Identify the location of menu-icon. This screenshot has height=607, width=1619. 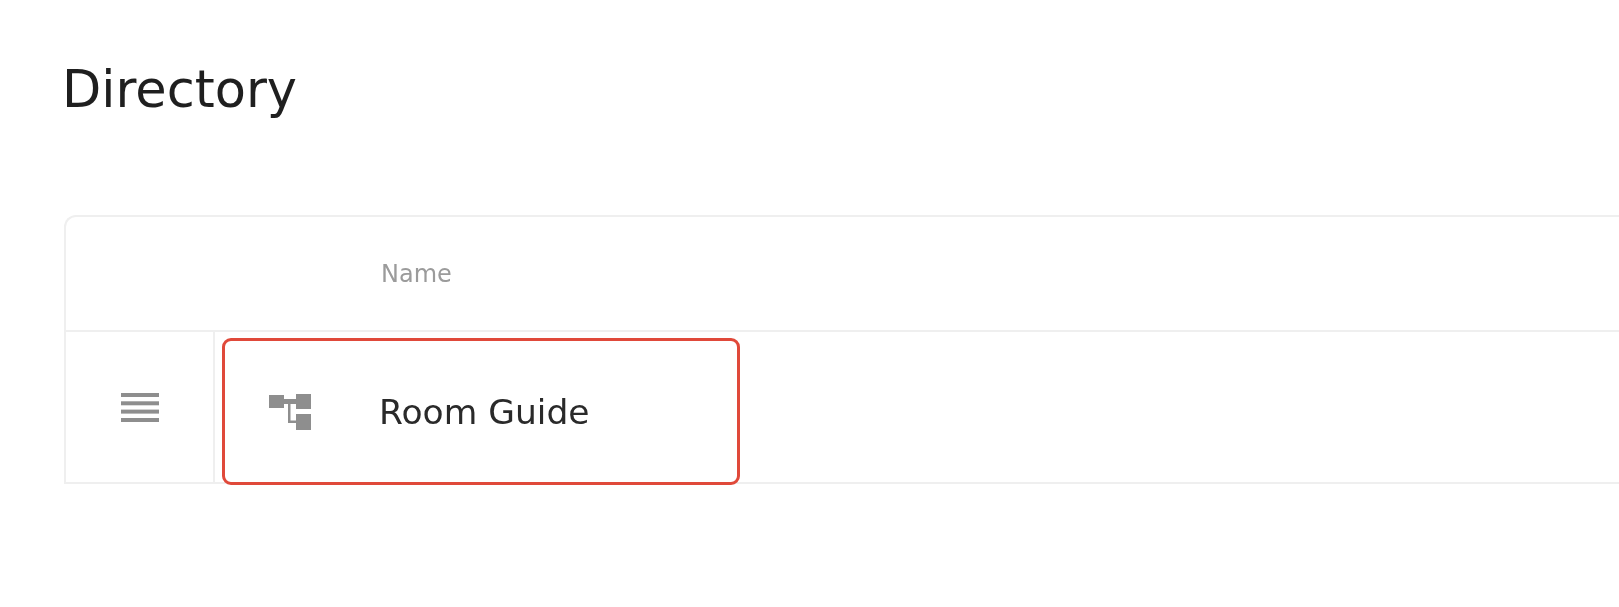
(139, 407).